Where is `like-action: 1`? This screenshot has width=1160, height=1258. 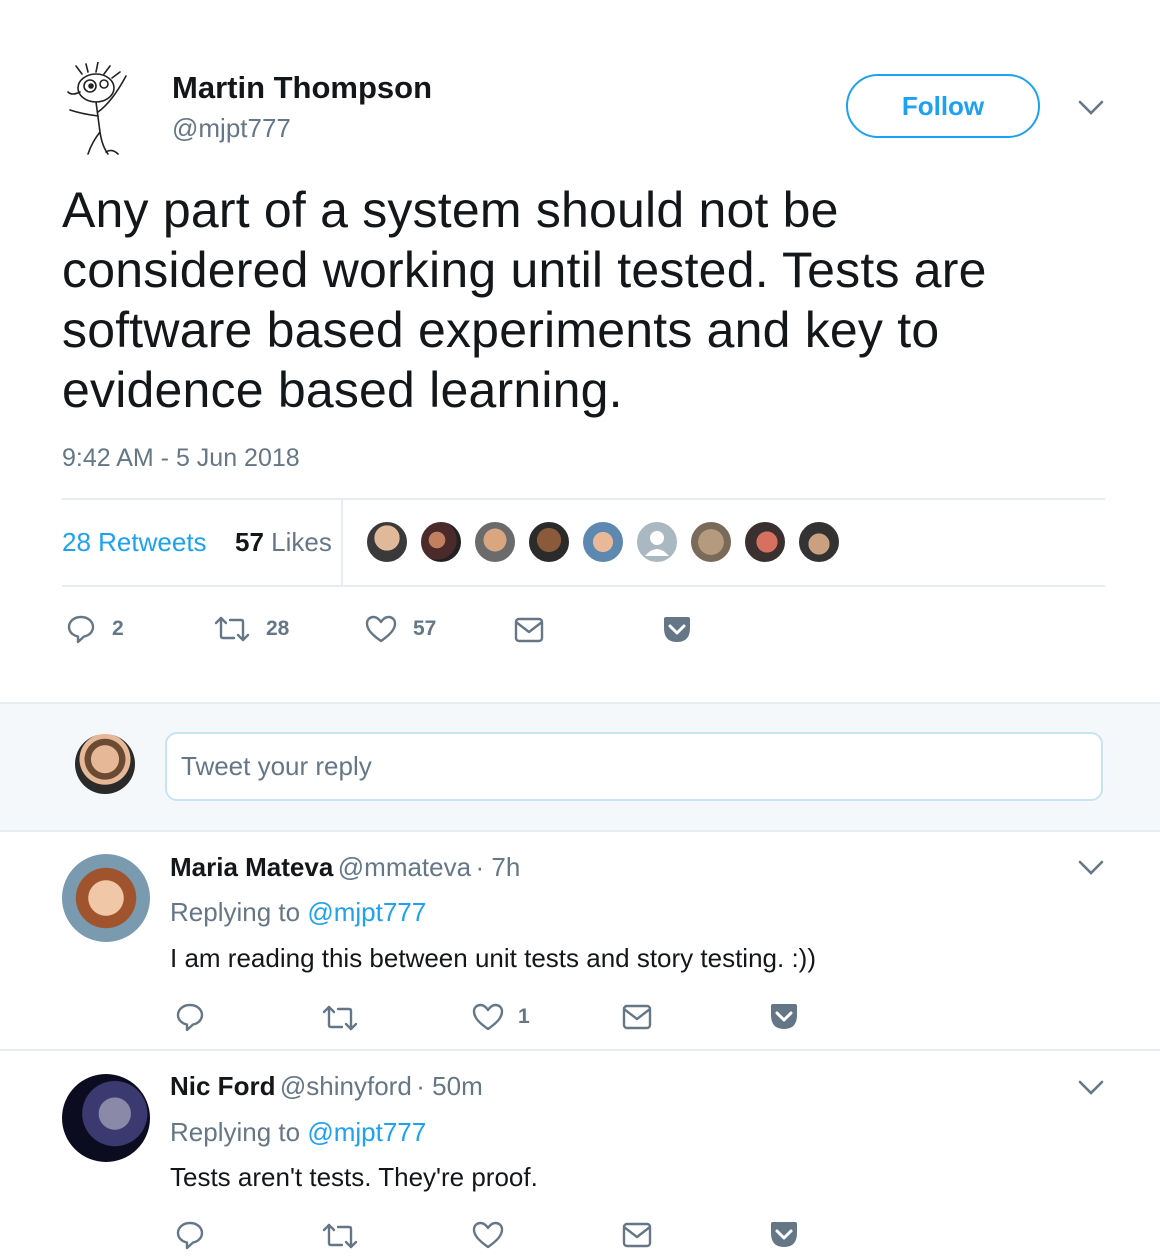 like-action: 1 is located at coordinates (501, 1017).